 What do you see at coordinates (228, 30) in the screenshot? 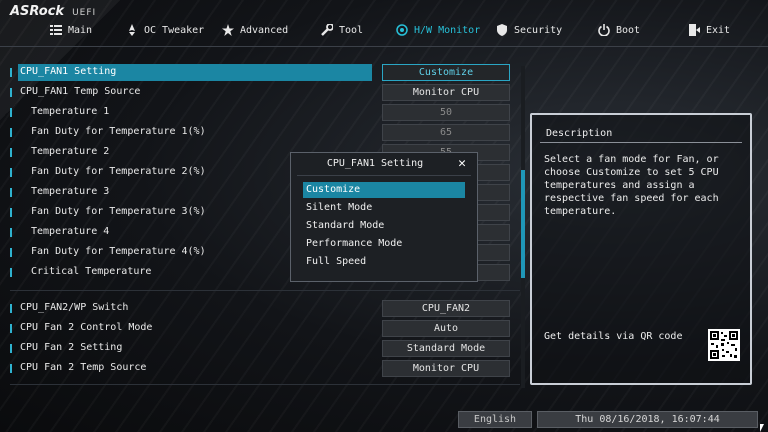
I see `star-icon` at bounding box center [228, 30].